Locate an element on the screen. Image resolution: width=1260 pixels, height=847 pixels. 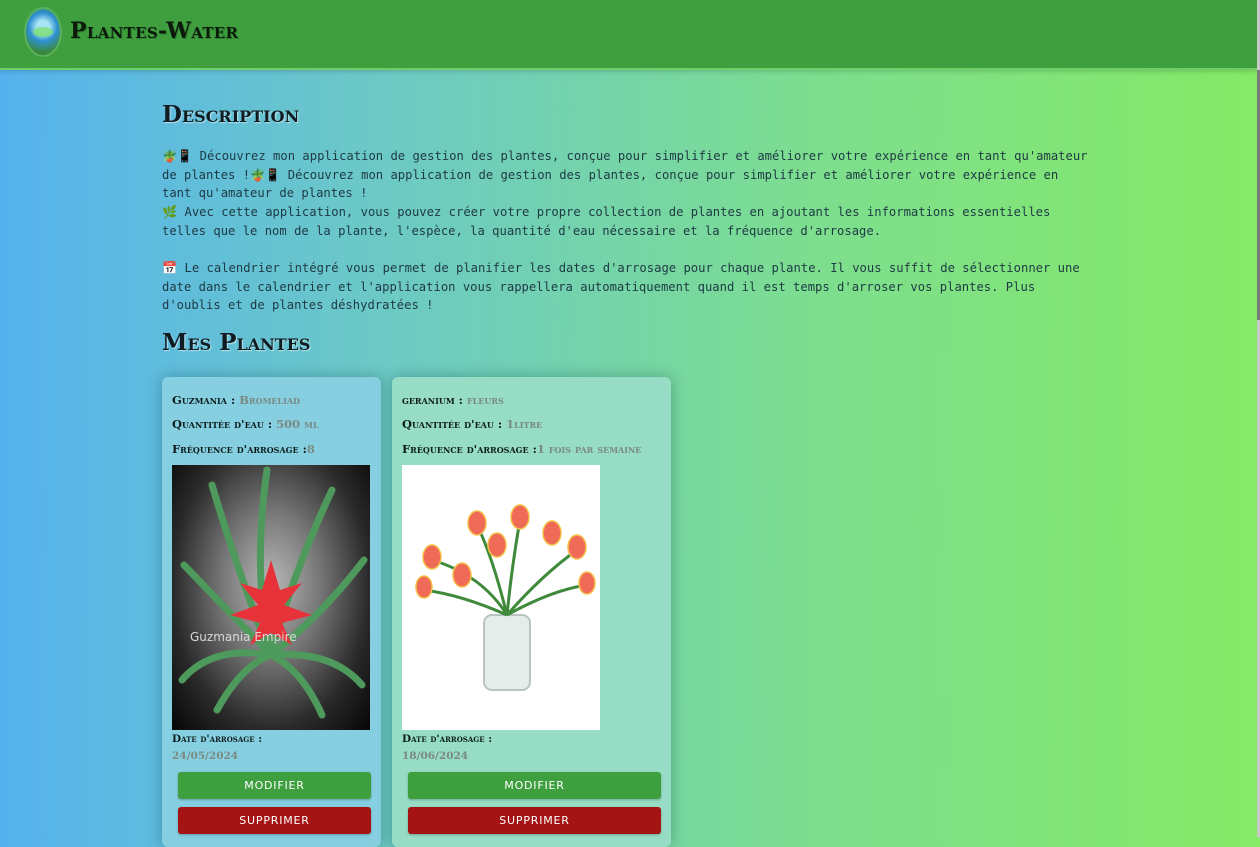
plant-species: Bromeliad is located at coordinates (270, 400).